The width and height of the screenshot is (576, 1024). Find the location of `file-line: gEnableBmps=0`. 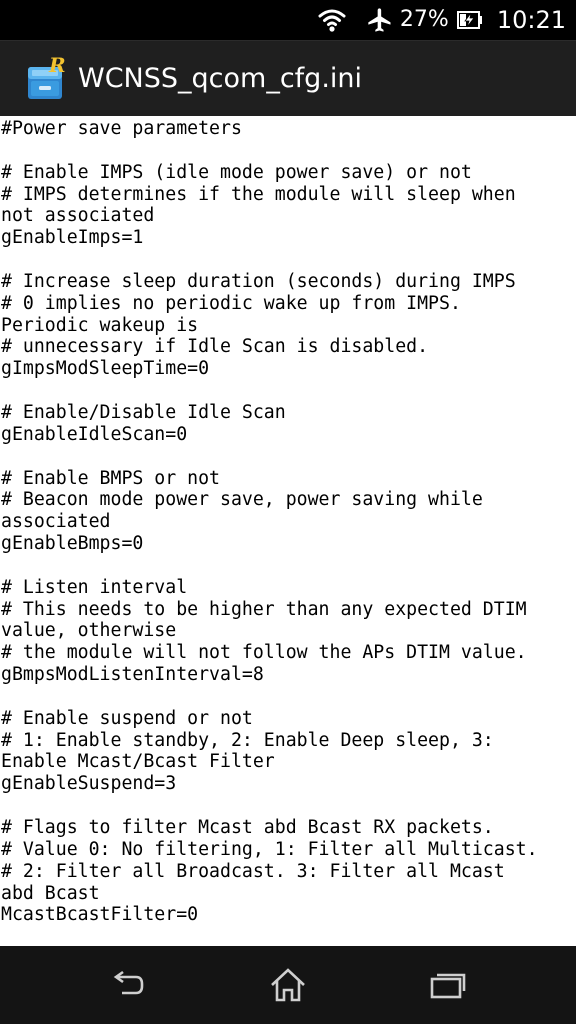

file-line: gEnableBmps=0 is located at coordinates (72, 544).